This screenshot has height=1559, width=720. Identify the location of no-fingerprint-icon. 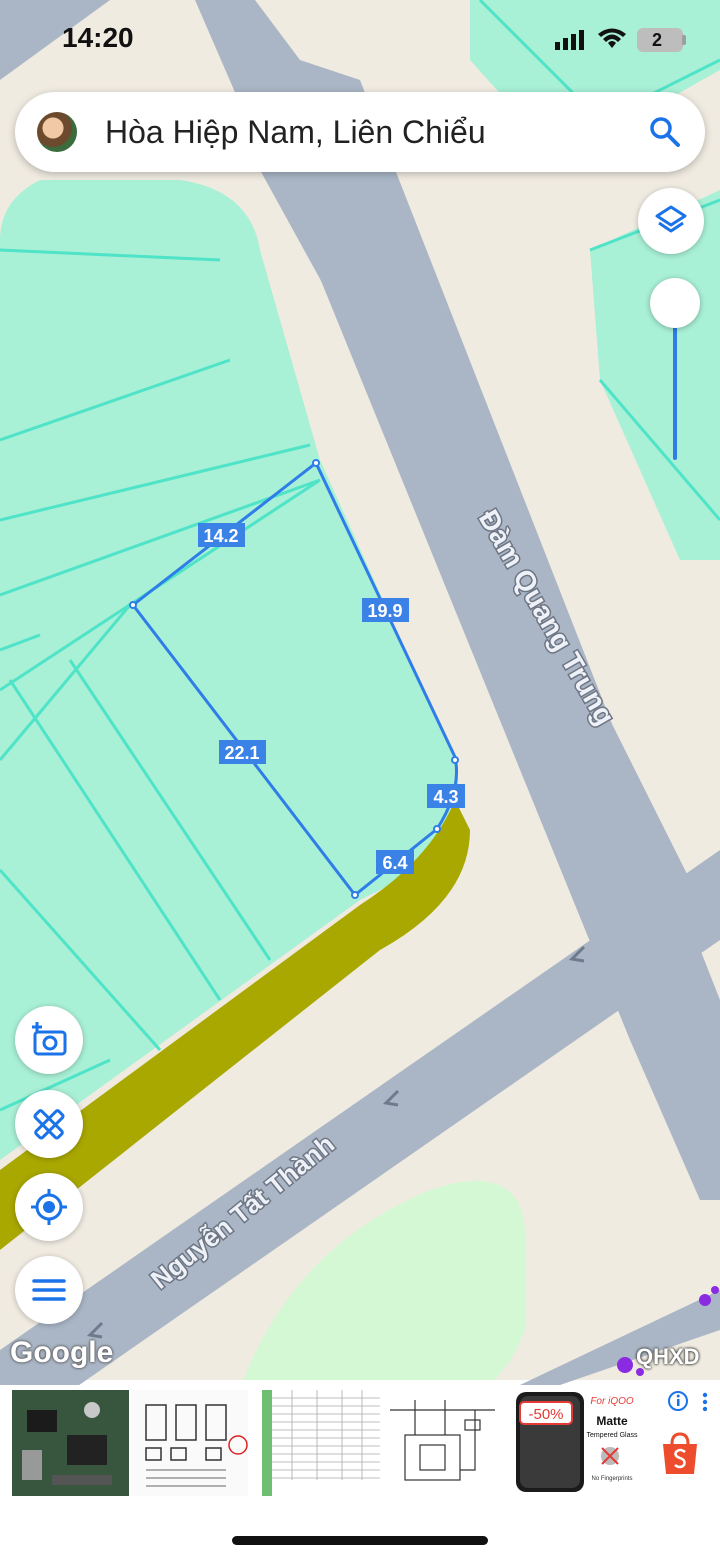
(610, 1456).